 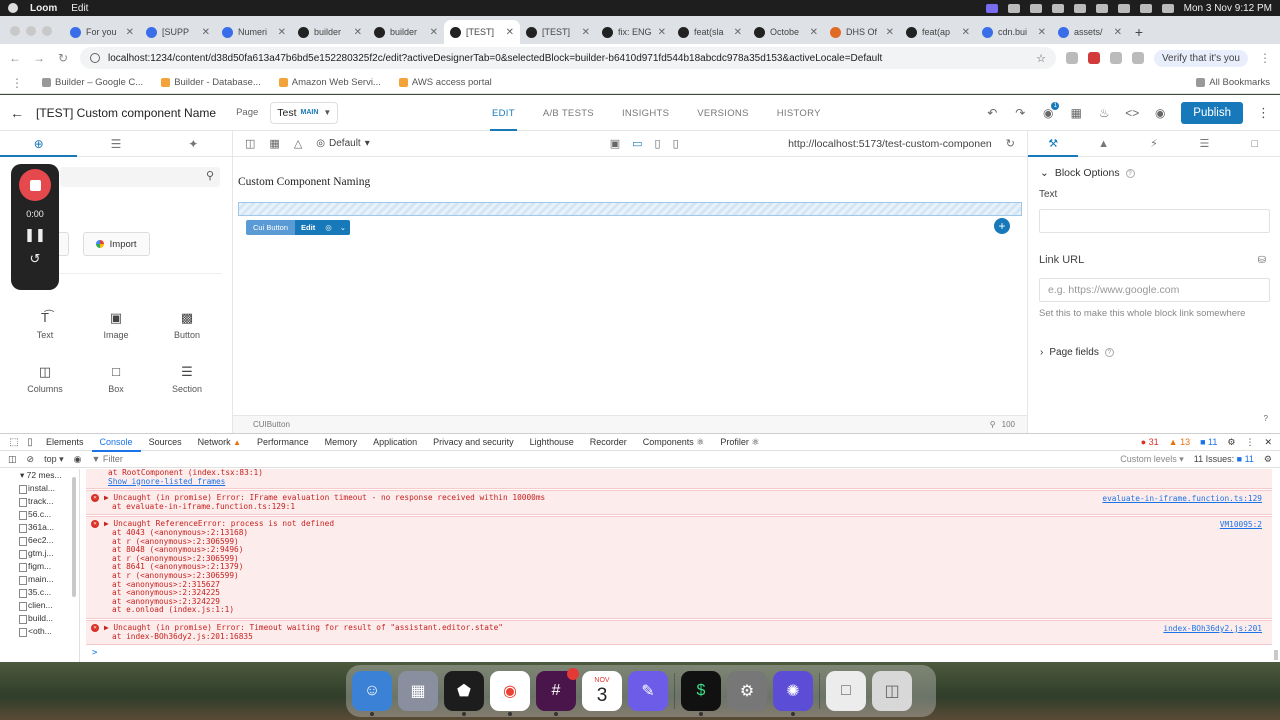 What do you see at coordinates (473, 442) in the screenshot?
I see `devtools-tab-privacy: Privacy and security` at bounding box center [473, 442].